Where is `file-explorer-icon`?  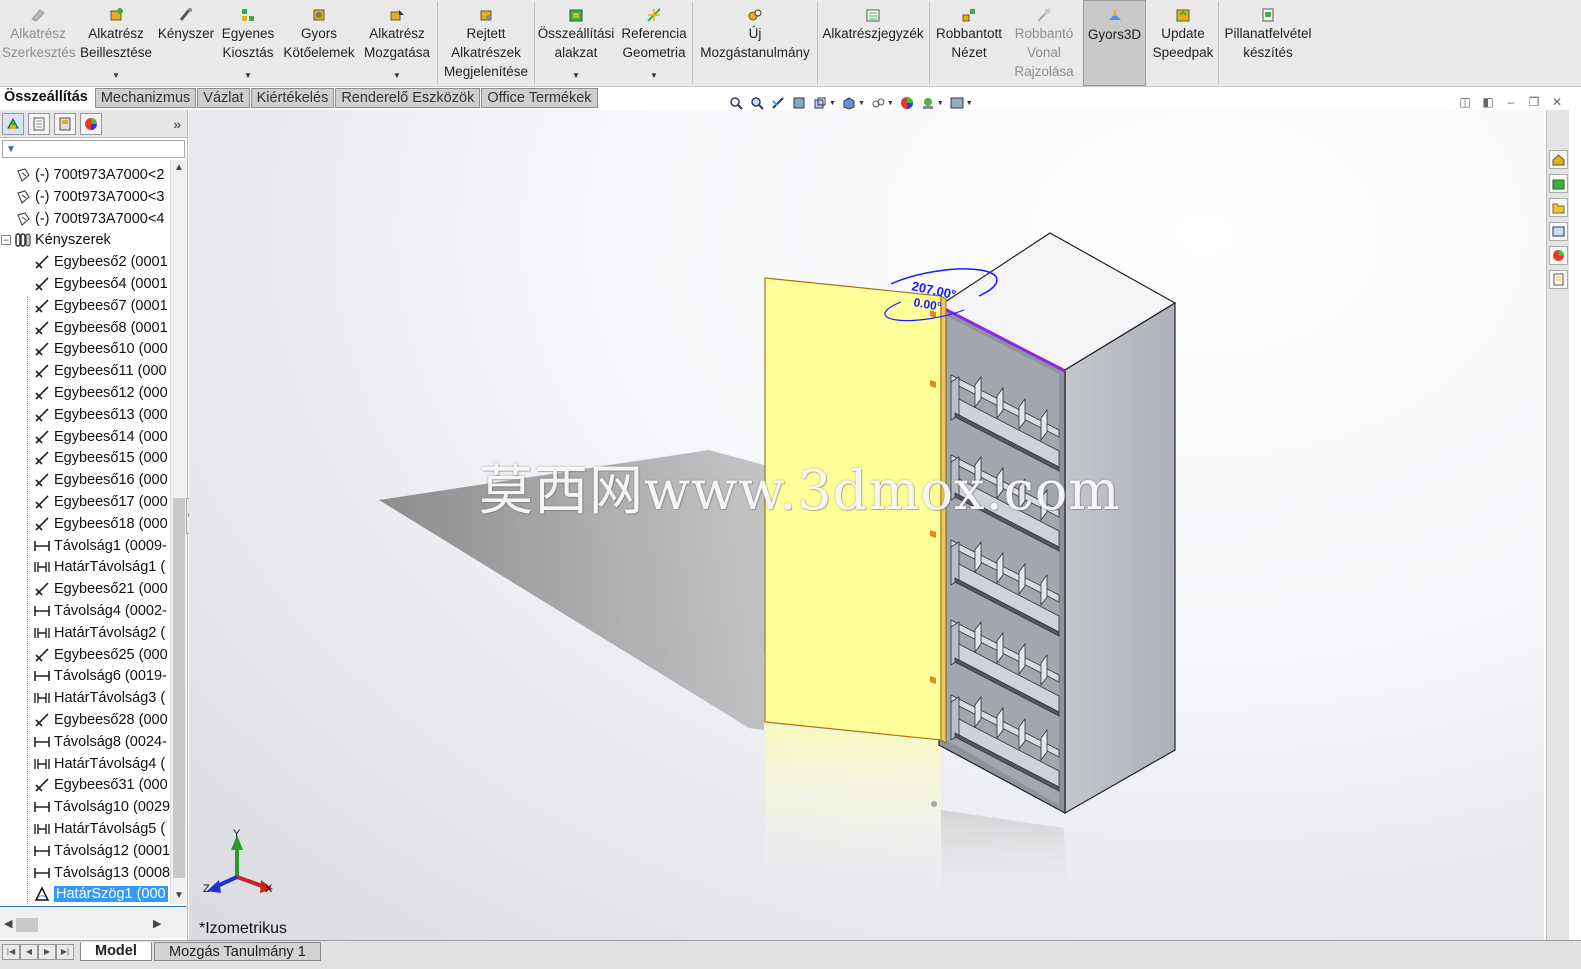
file-explorer-icon is located at coordinates (1558, 207).